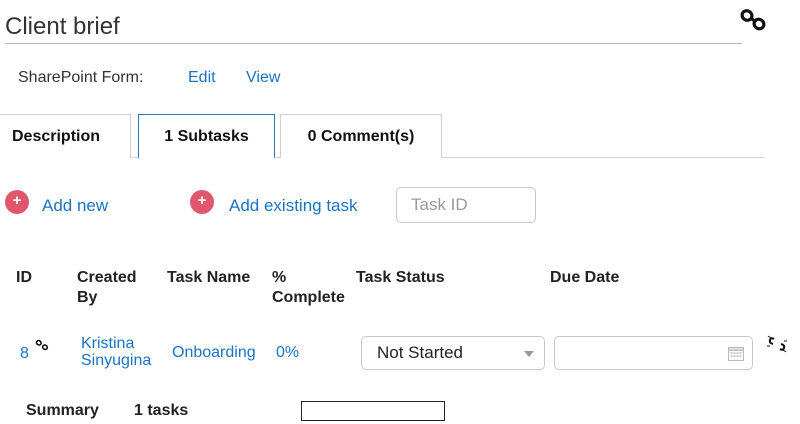 The width and height of the screenshot is (800, 424). I want to click on add-new-plus-icon: +, so click(17, 202).